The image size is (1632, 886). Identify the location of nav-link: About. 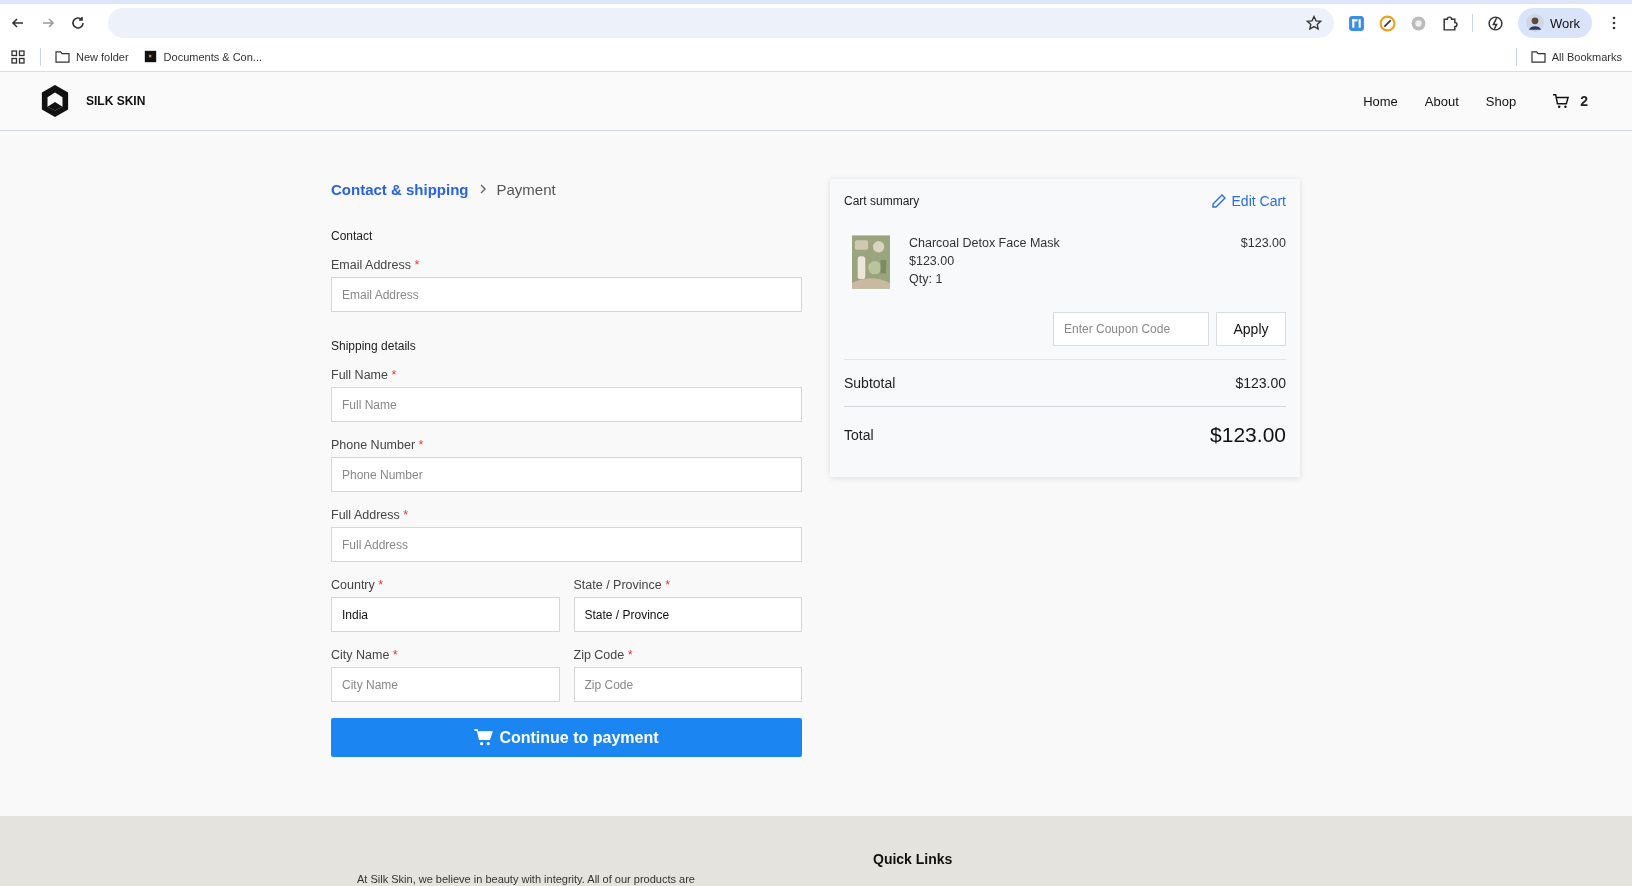
(1441, 101).